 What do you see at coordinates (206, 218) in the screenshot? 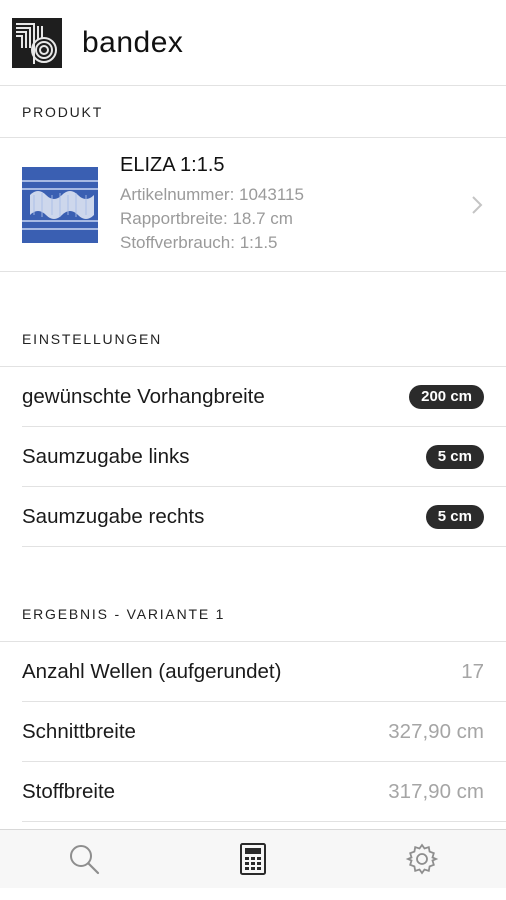
I see `product-repeat-width: Rapportbreite: 18.7 cm` at bounding box center [206, 218].